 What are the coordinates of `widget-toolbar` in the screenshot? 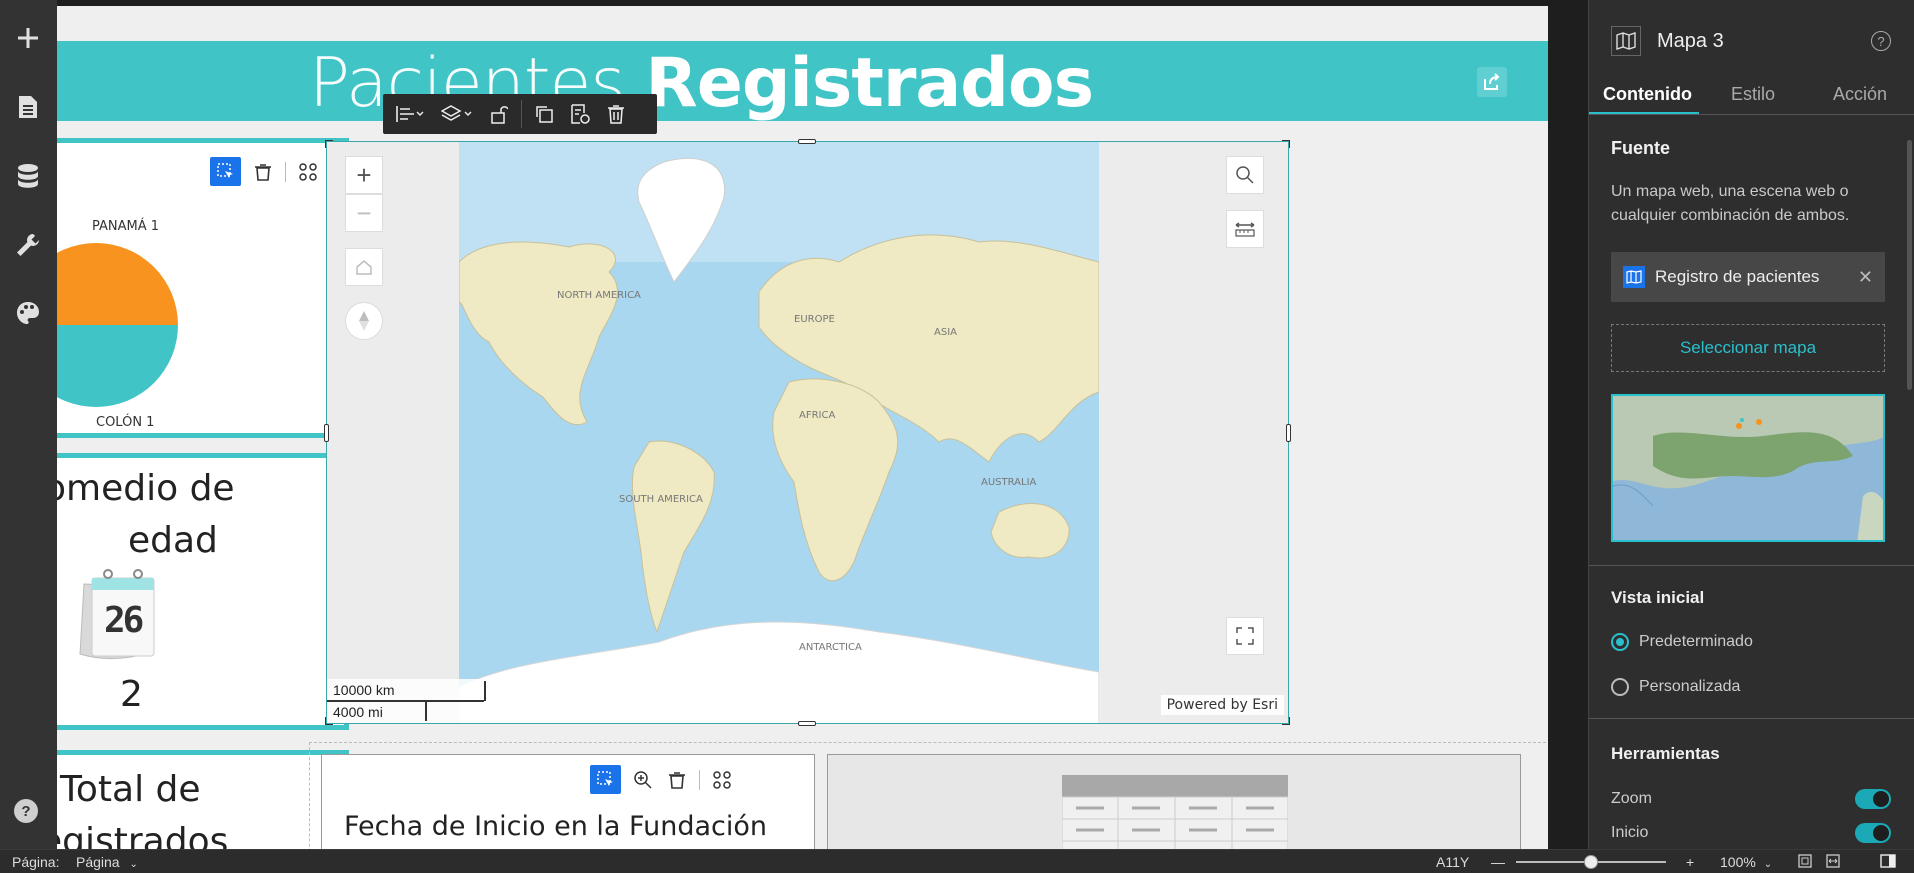 It's located at (520, 114).